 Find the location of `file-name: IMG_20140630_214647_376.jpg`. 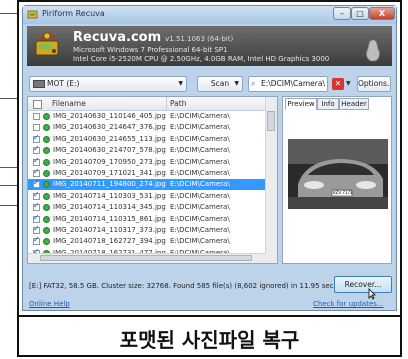

file-name: IMG_20140630_214647_376.jpg is located at coordinates (109, 127).